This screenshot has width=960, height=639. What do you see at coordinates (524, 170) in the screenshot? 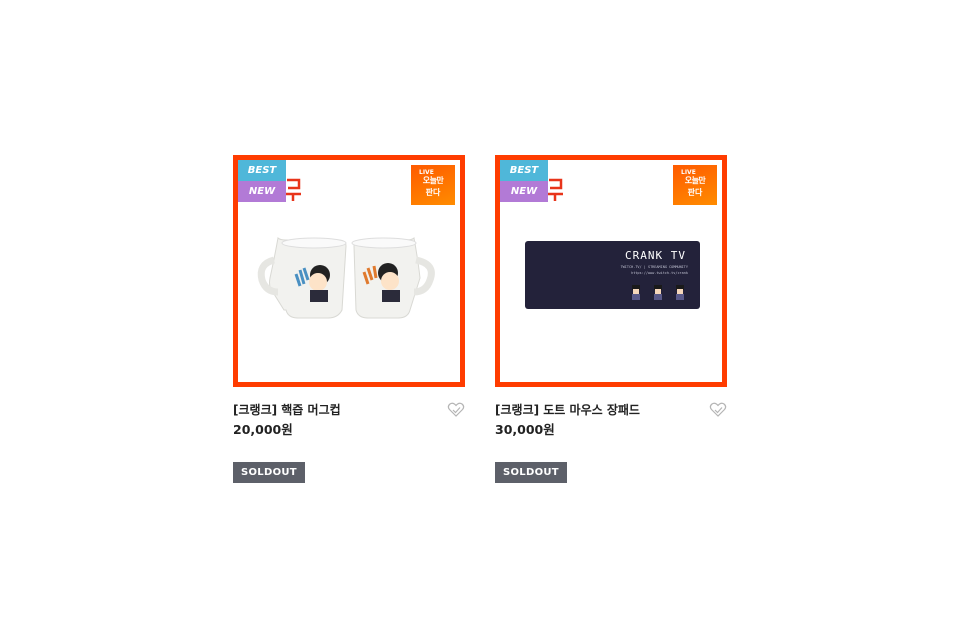
I see `best-badge: BEST` at bounding box center [524, 170].